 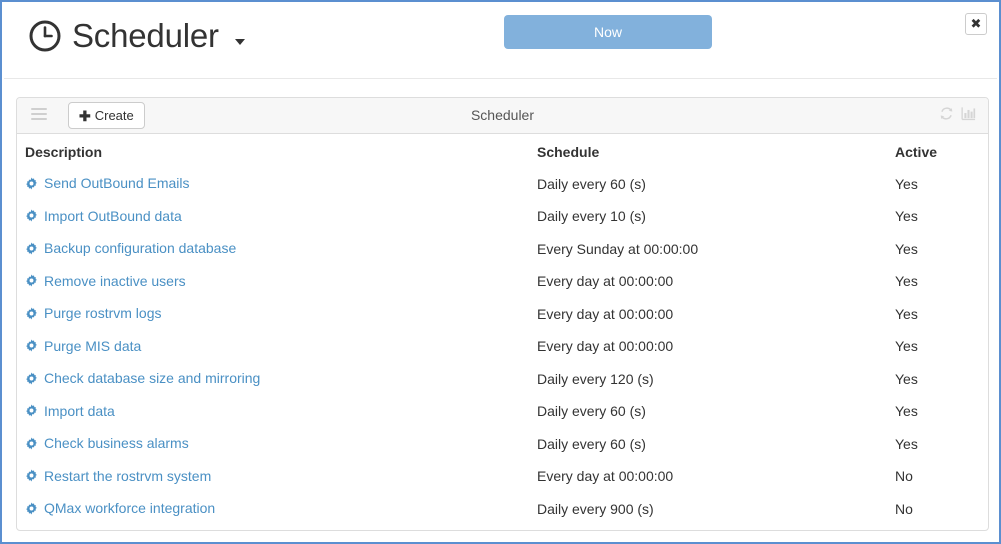 What do you see at coordinates (273, 347) in the screenshot?
I see `cell-description: Purge MIS data` at bounding box center [273, 347].